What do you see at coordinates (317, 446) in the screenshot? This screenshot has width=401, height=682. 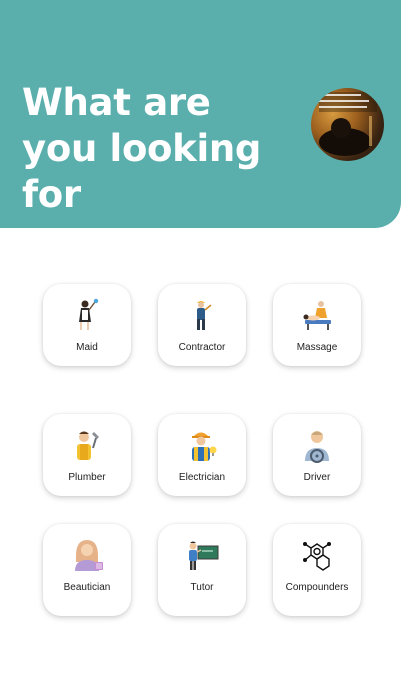 I see `driver-icon` at bounding box center [317, 446].